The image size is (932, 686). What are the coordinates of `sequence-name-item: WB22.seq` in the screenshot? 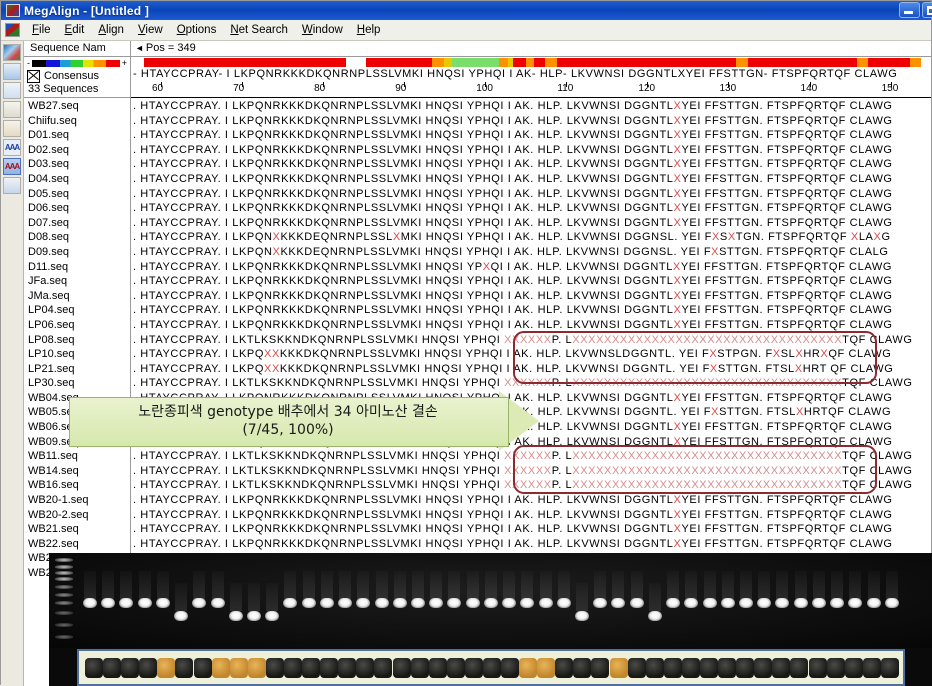 It's located at (77, 544).